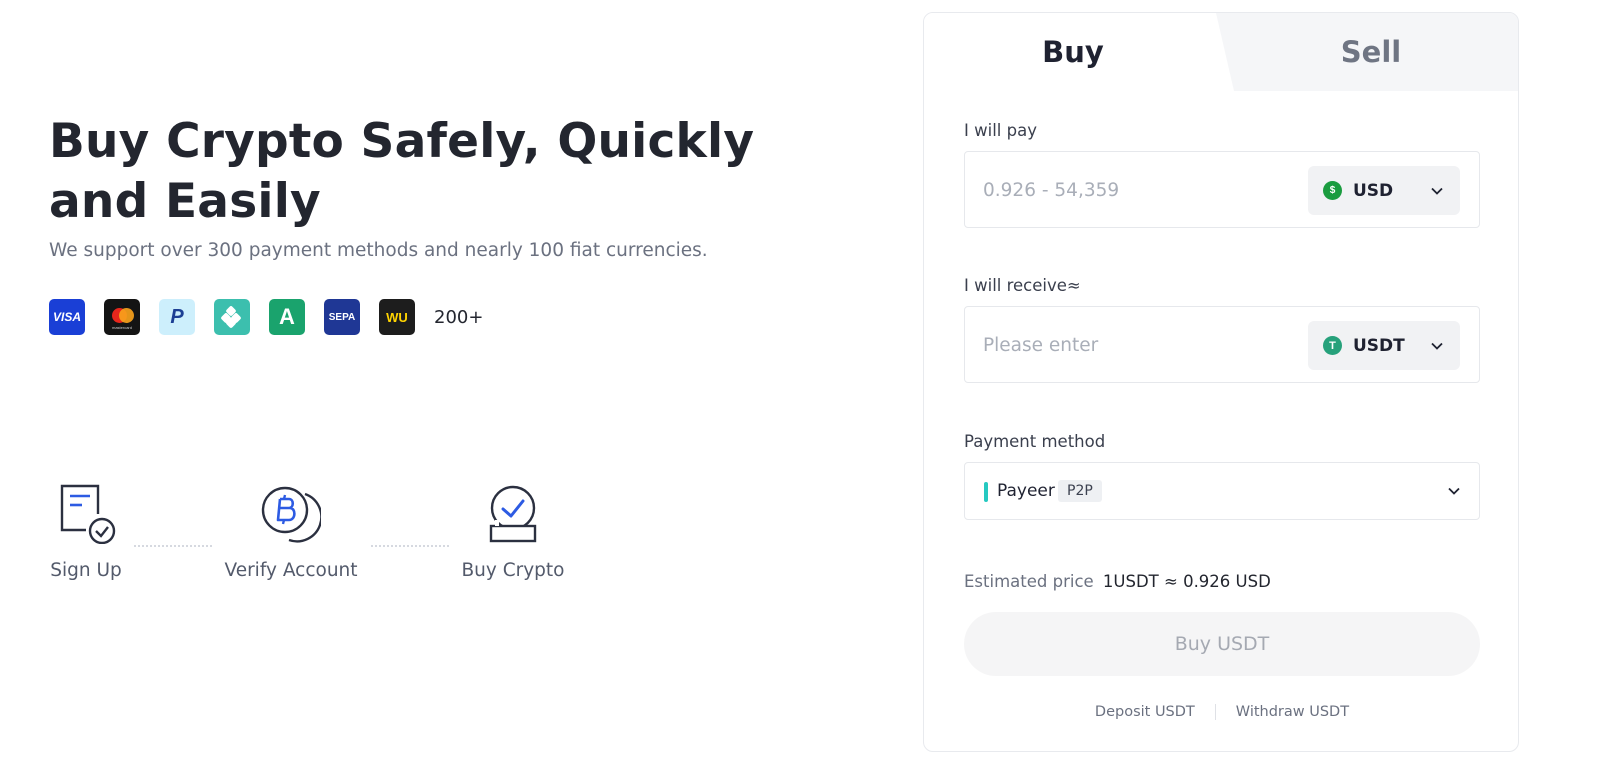 The image size is (1600, 782). Describe the element at coordinates (1221, 712) in the screenshot. I see `footer-links: Deposit USDT Withdraw USDT` at that location.